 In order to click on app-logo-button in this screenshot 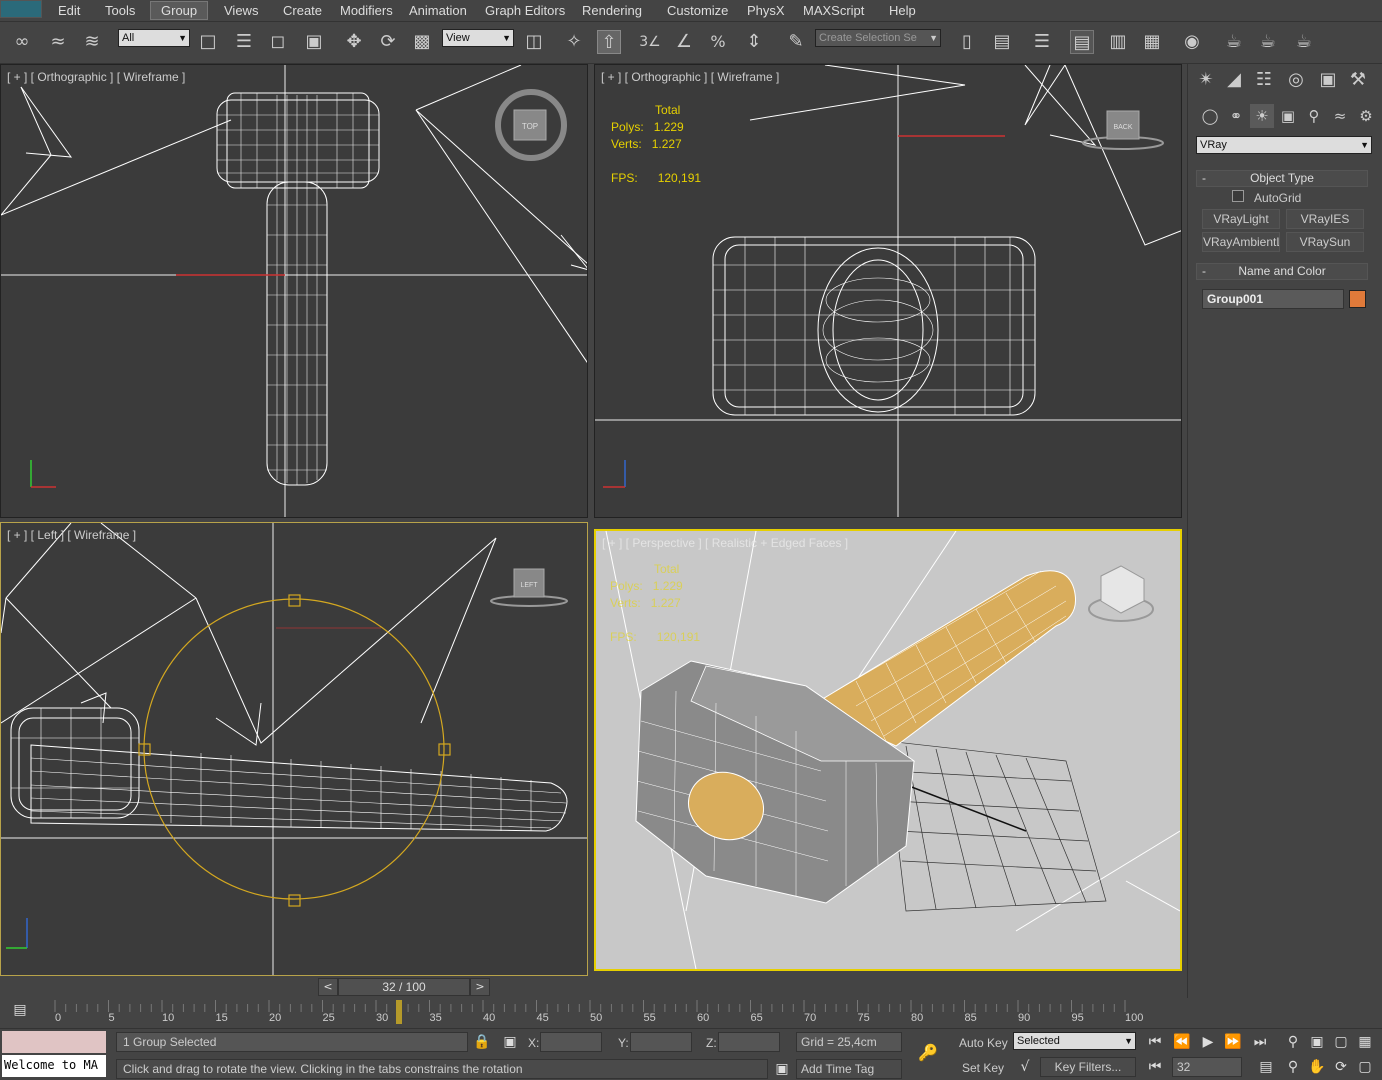, I will do `click(21, 9)`.